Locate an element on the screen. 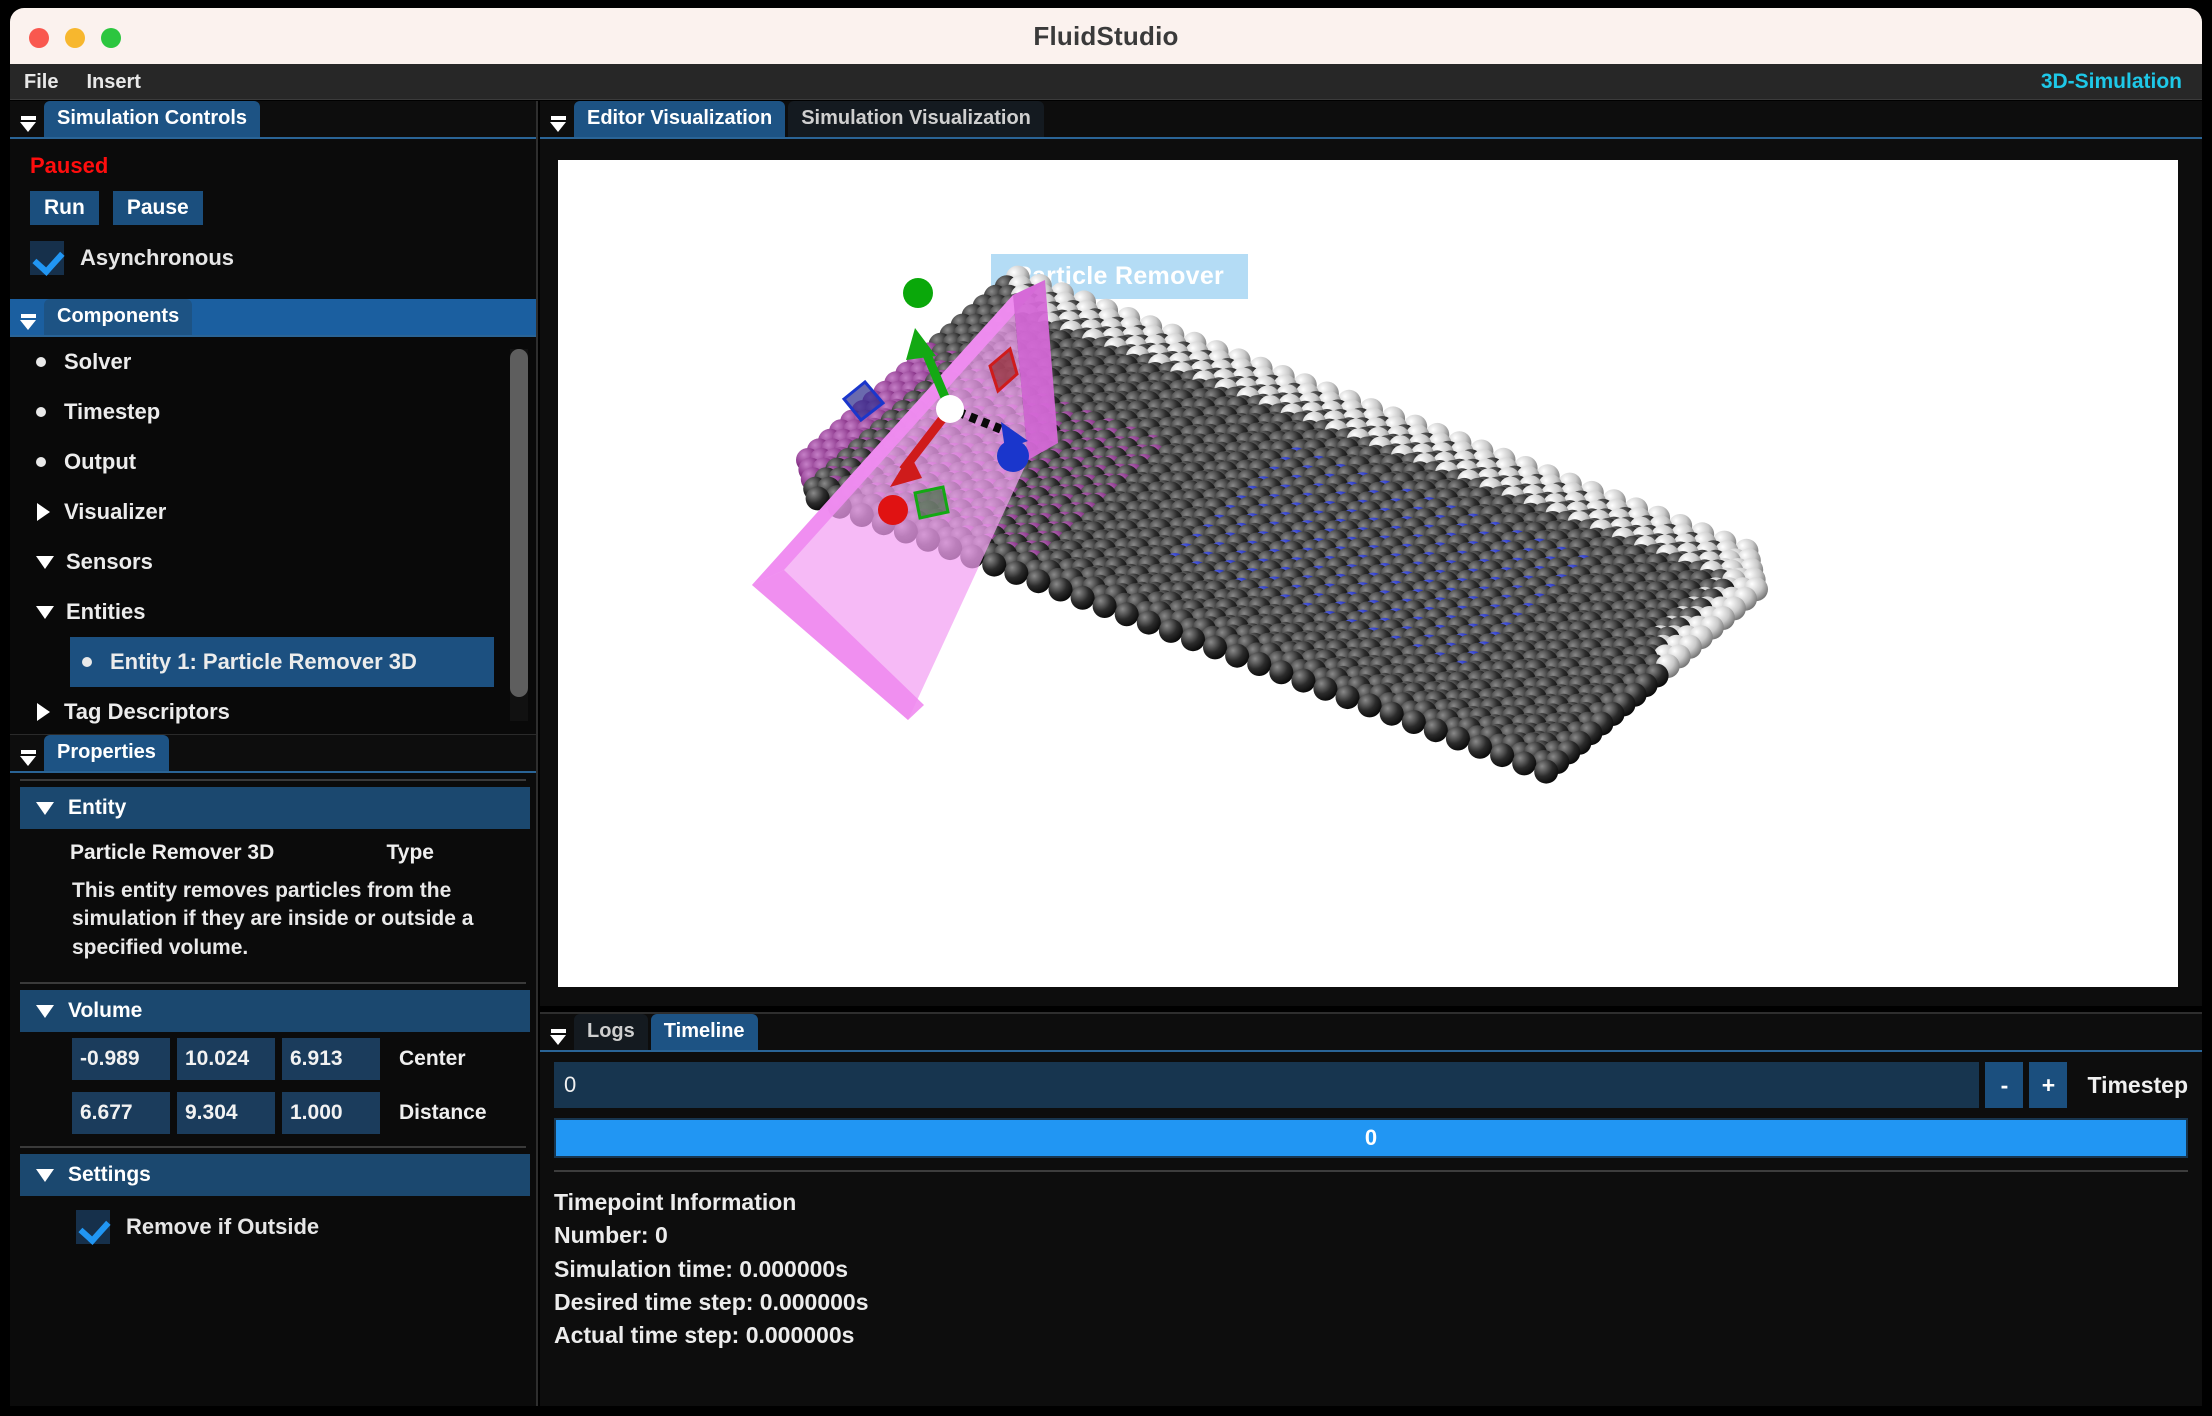 The height and width of the screenshot is (1416, 2212). asynchronous-row: Asynchronous is located at coordinates (283, 258).